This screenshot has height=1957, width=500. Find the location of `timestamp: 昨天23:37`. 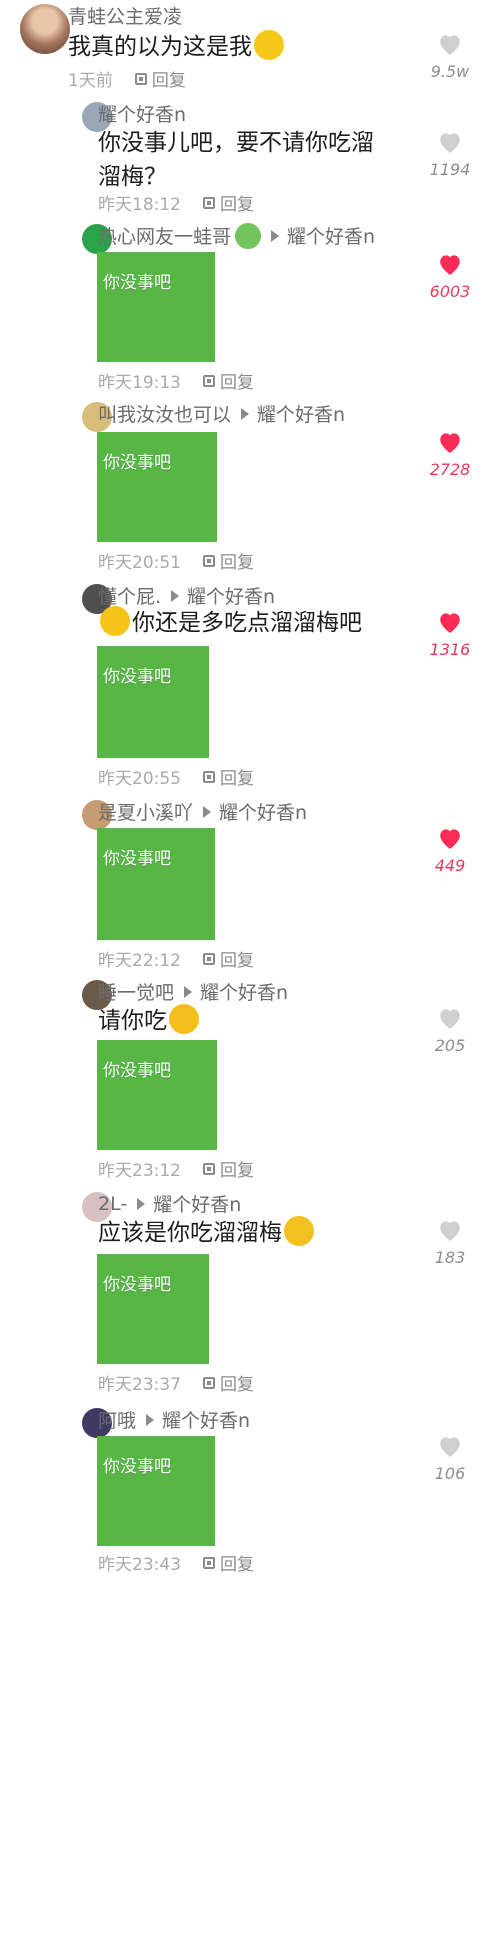

timestamp: 昨天23:37 is located at coordinates (139, 1385).